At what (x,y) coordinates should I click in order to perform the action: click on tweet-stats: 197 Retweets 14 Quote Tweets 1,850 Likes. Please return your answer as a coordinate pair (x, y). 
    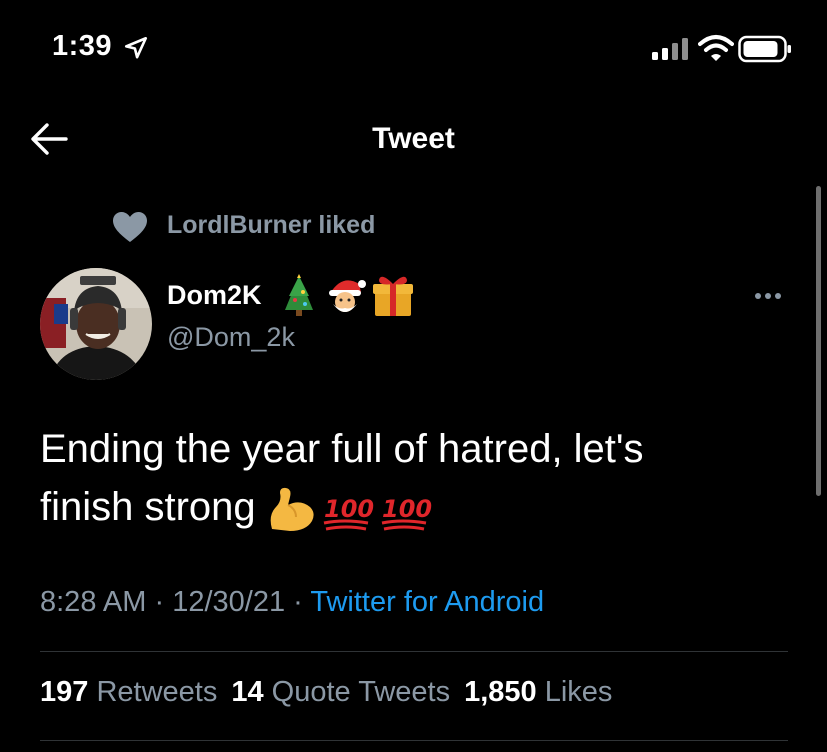
    Looking at the image, I should click on (333, 692).